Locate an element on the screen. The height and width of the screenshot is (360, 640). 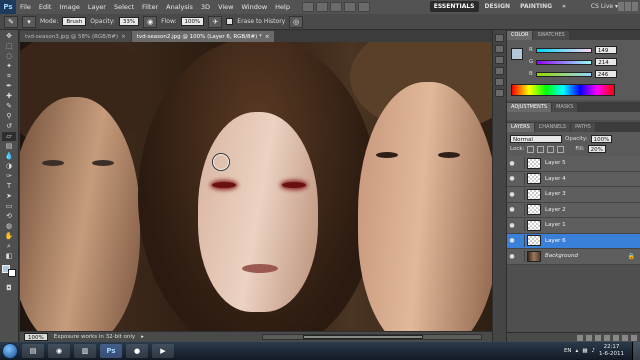
minimize-icon is located at coordinates (621, 6).